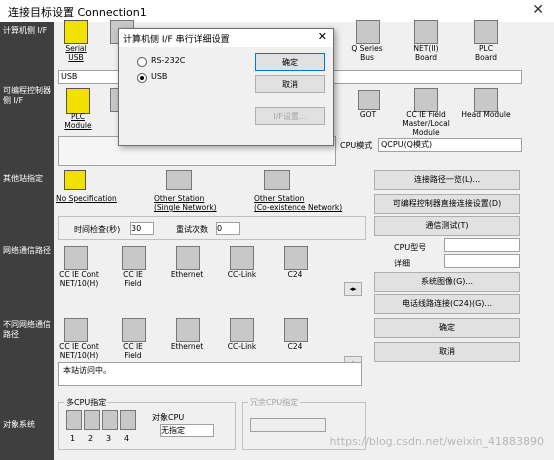 The height and width of the screenshot is (460, 554). What do you see at coordinates (188, 330) in the screenshot?
I see `diff-ethernet-icon` at bounding box center [188, 330].